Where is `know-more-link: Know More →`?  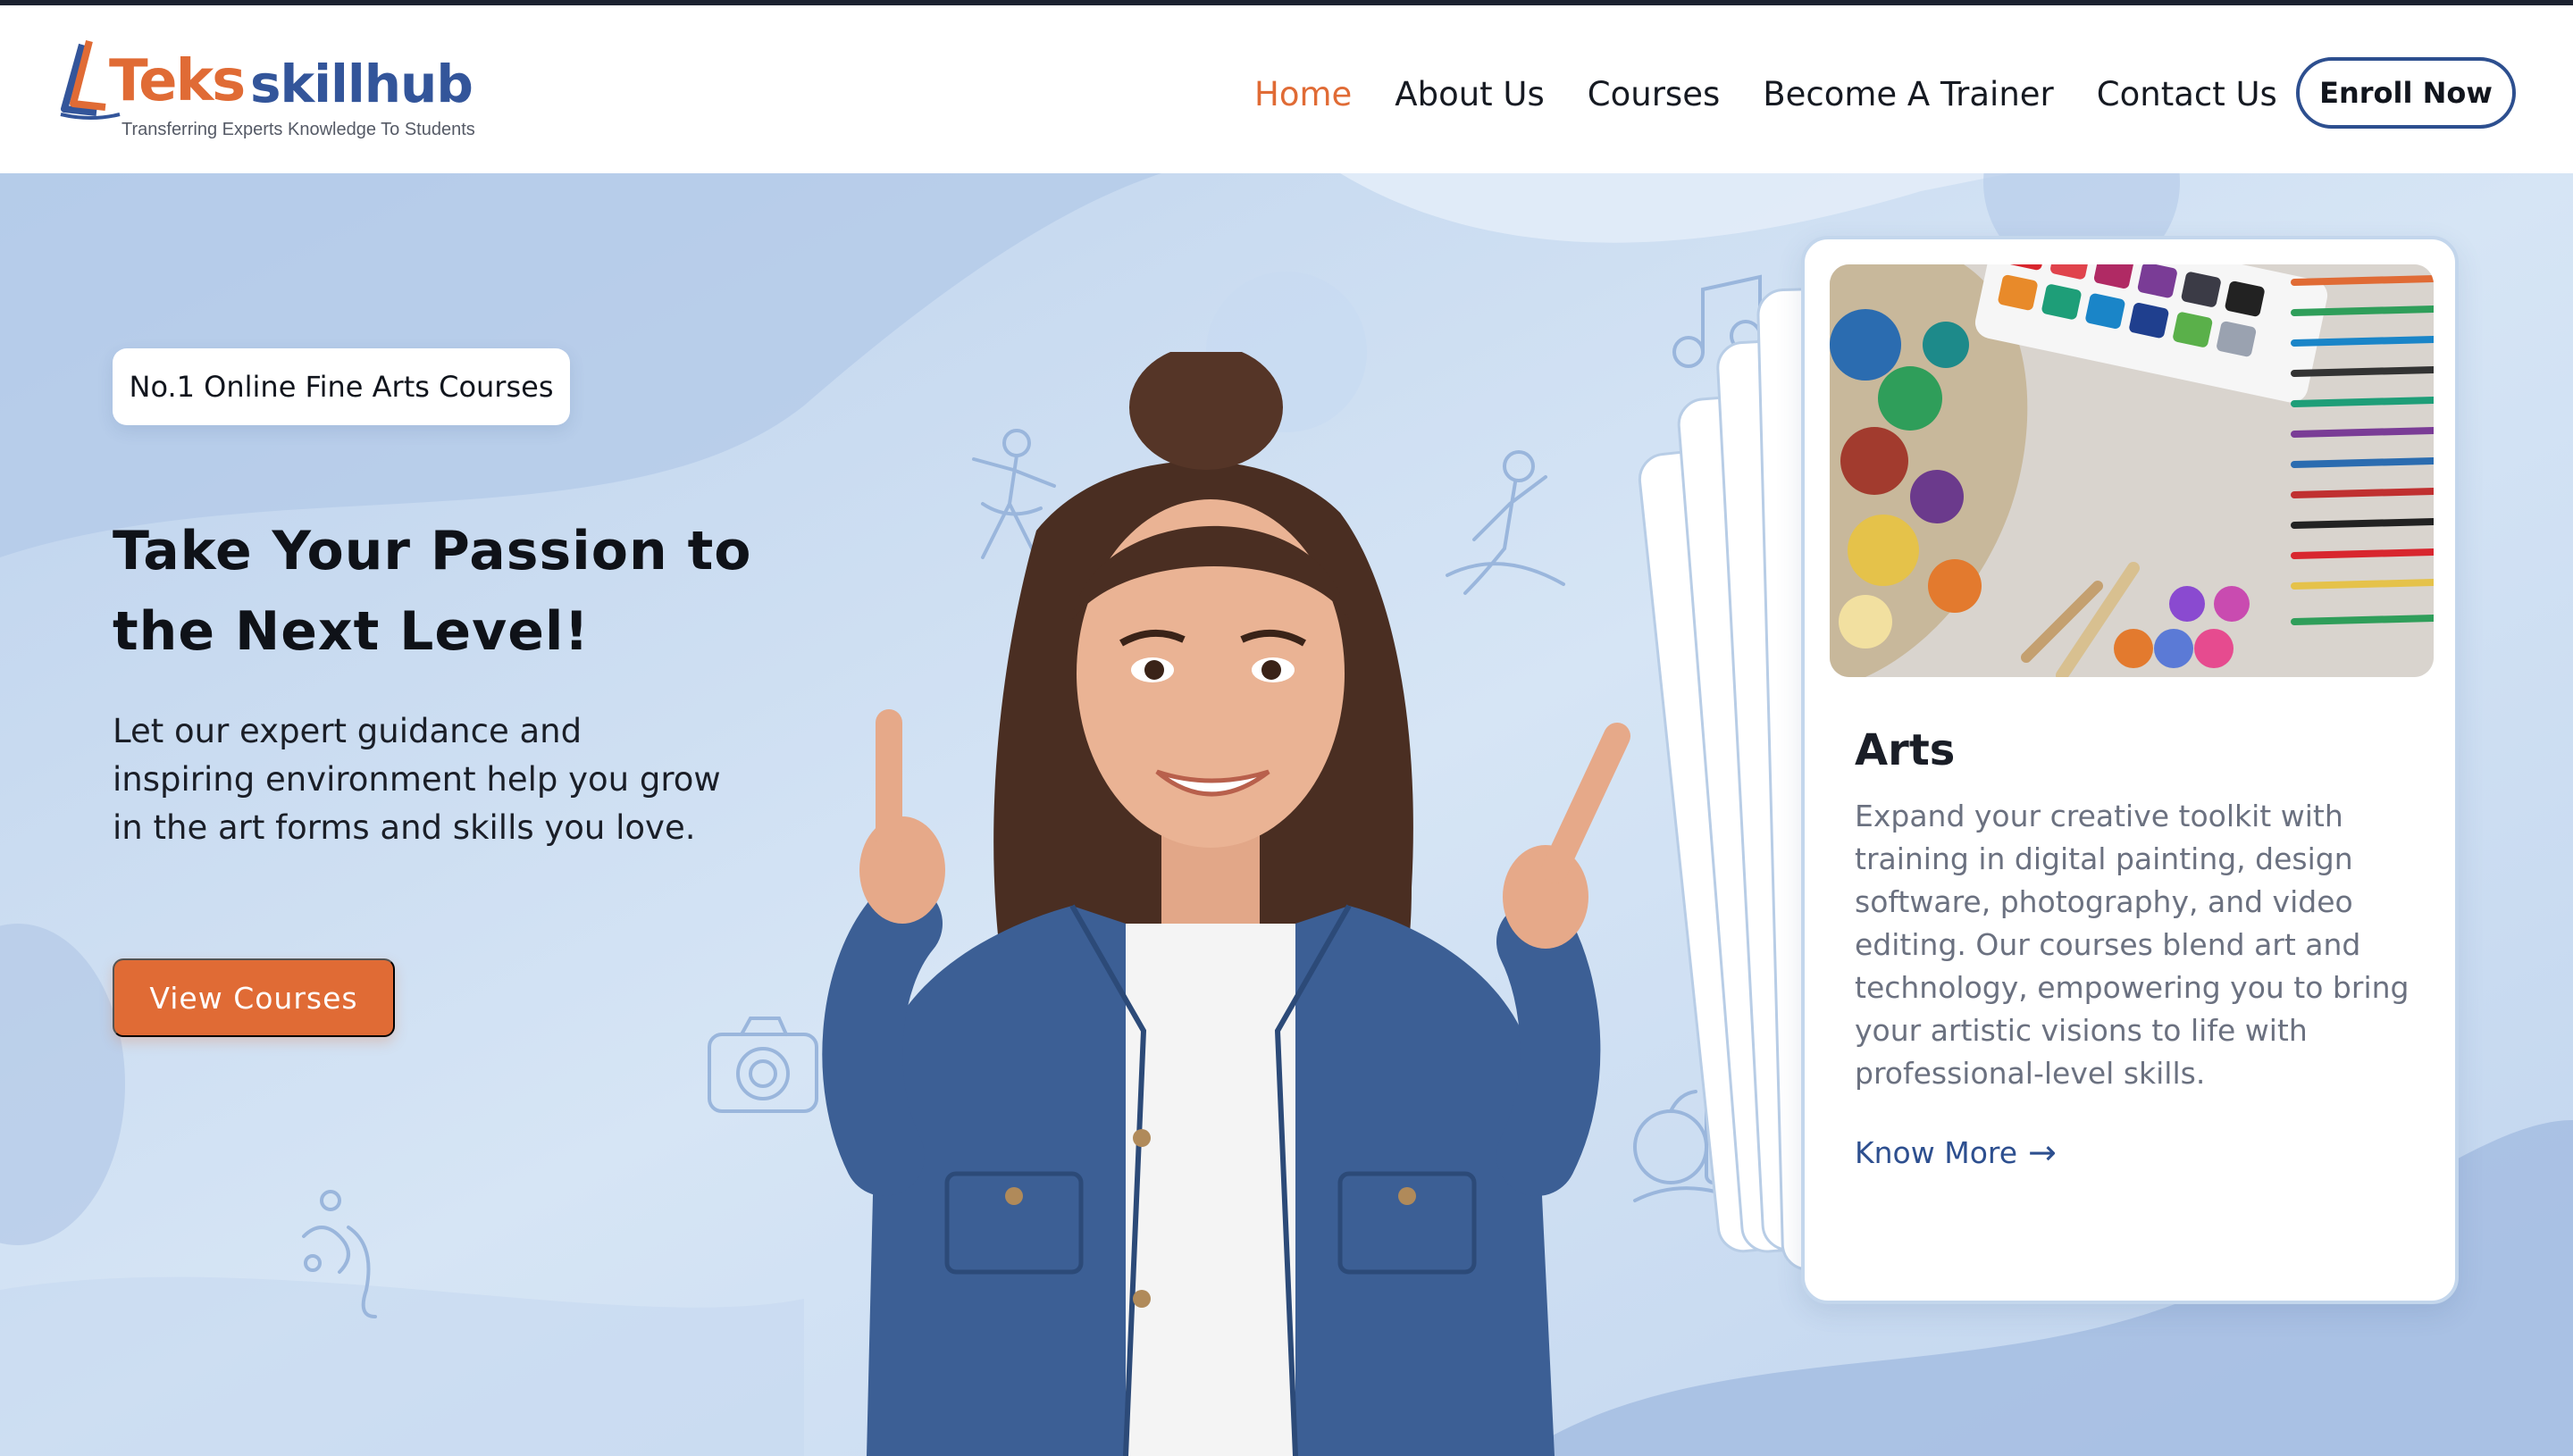 know-more-link: Know More → is located at coordinates (1956, 1152).